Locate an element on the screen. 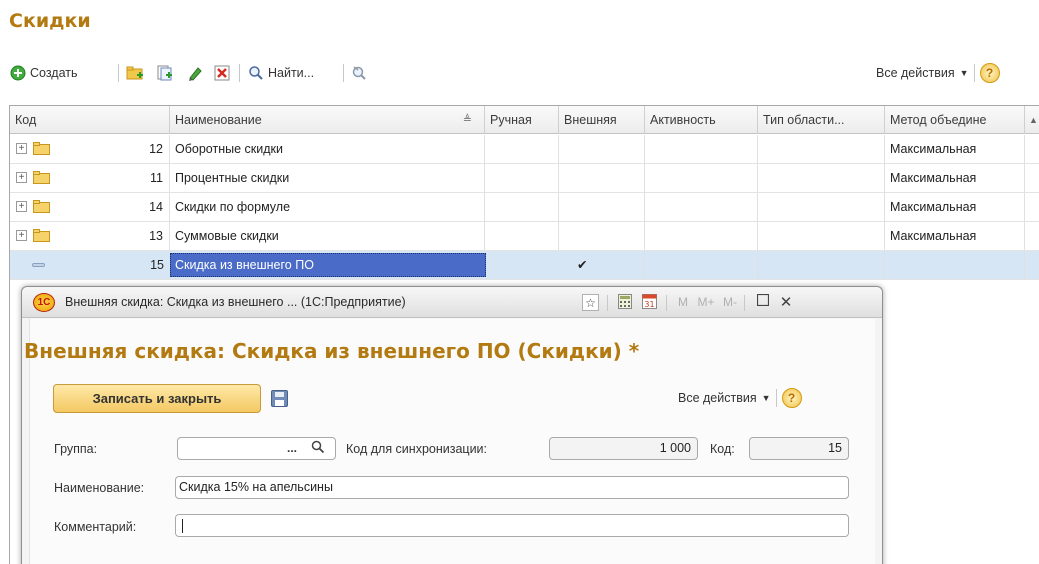 The width and height of the screenshot is (1039, 564). create-button: Создать is located at coordinates (43, 73).